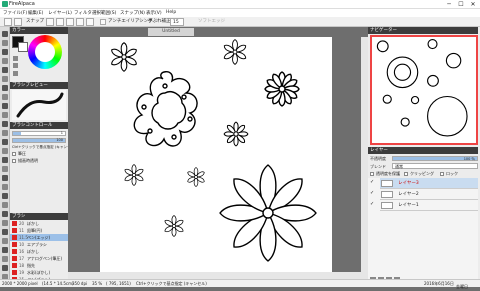 This screenshot has height=291, width=480. Describe the element at coordinates (5, 61) in the screenshot. I see `lasso-tool-icon` at that location.